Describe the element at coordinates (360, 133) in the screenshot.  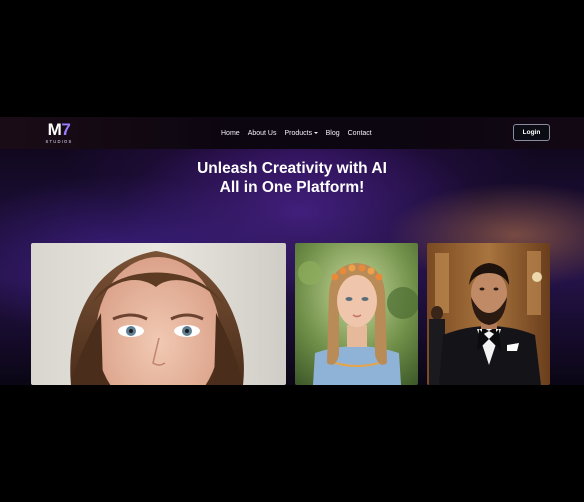
I see `nav-link-contact: Contact` at that location.